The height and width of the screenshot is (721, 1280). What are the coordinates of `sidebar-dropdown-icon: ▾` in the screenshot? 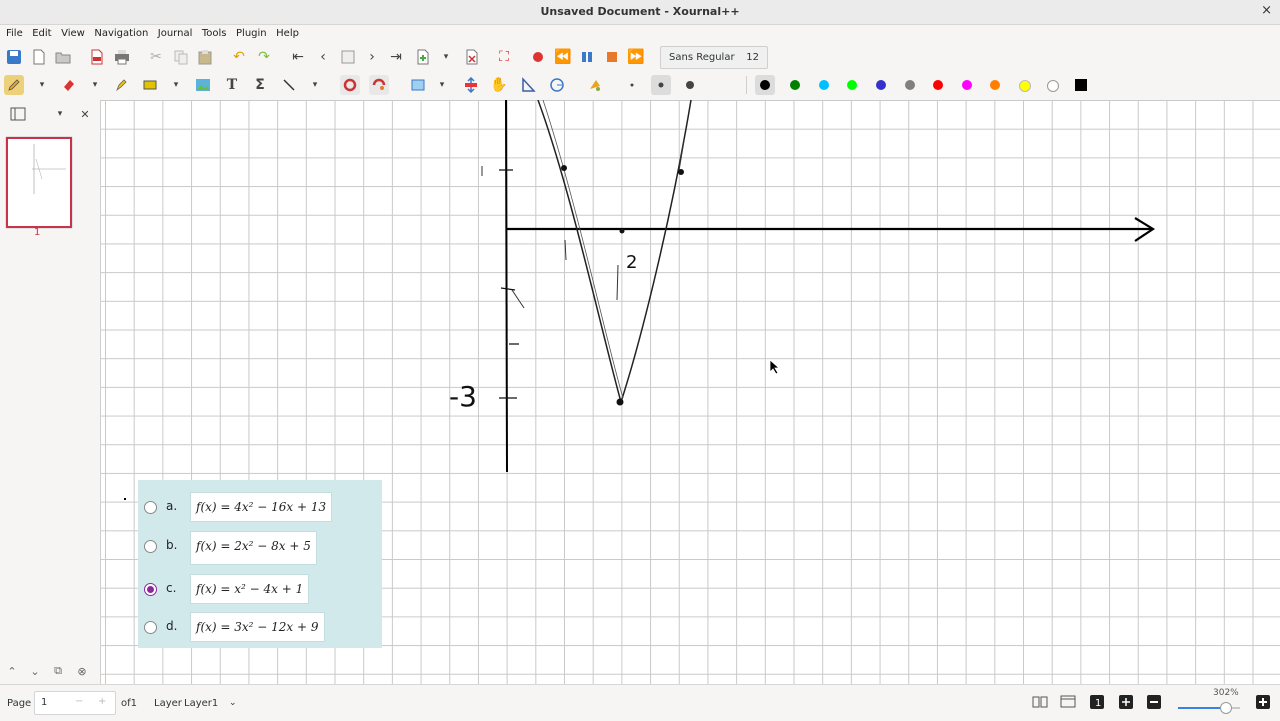 It's located at (60, 114).